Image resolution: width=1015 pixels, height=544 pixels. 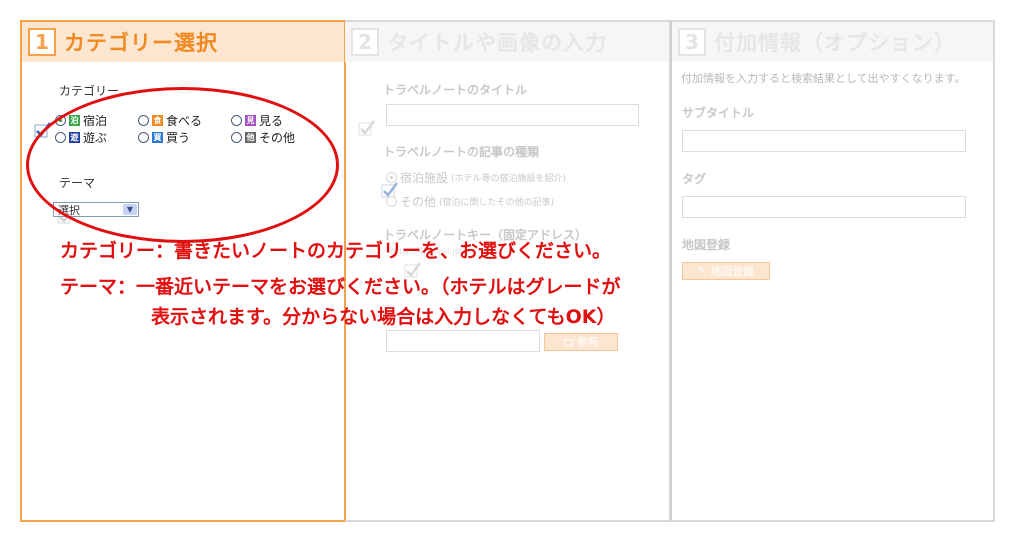 I want to click on type-option-other-label: その他, so click(x=418, y=202).